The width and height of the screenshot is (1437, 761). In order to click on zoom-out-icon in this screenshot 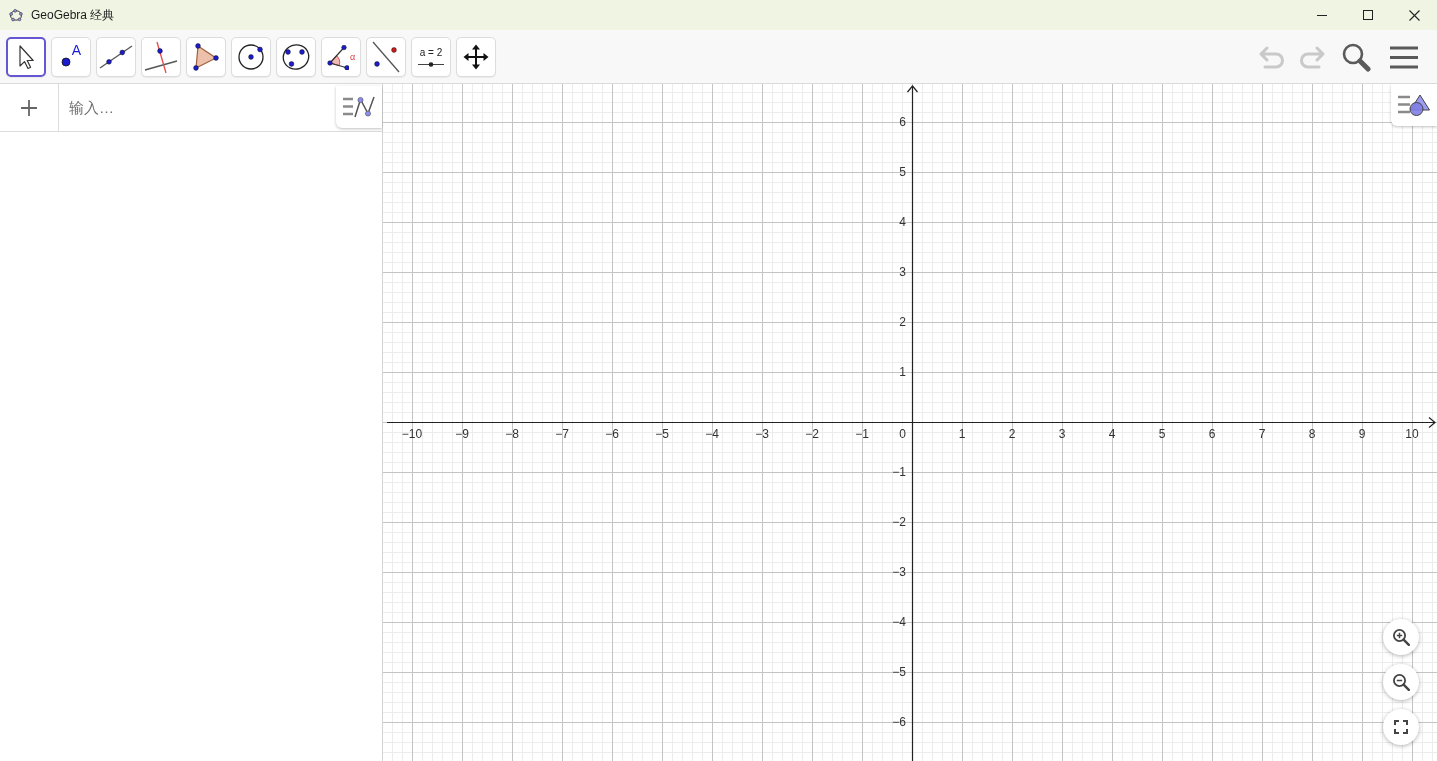, I will do `click(1401, 682)`.